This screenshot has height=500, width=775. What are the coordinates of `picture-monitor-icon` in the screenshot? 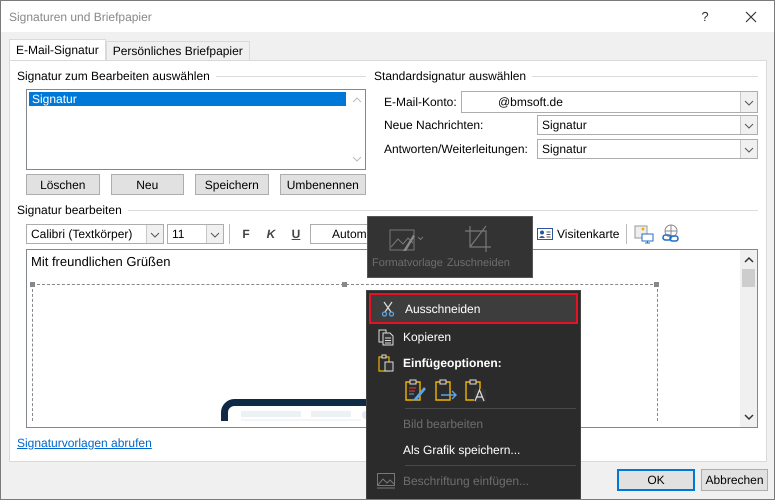 It's located at (644, 234).